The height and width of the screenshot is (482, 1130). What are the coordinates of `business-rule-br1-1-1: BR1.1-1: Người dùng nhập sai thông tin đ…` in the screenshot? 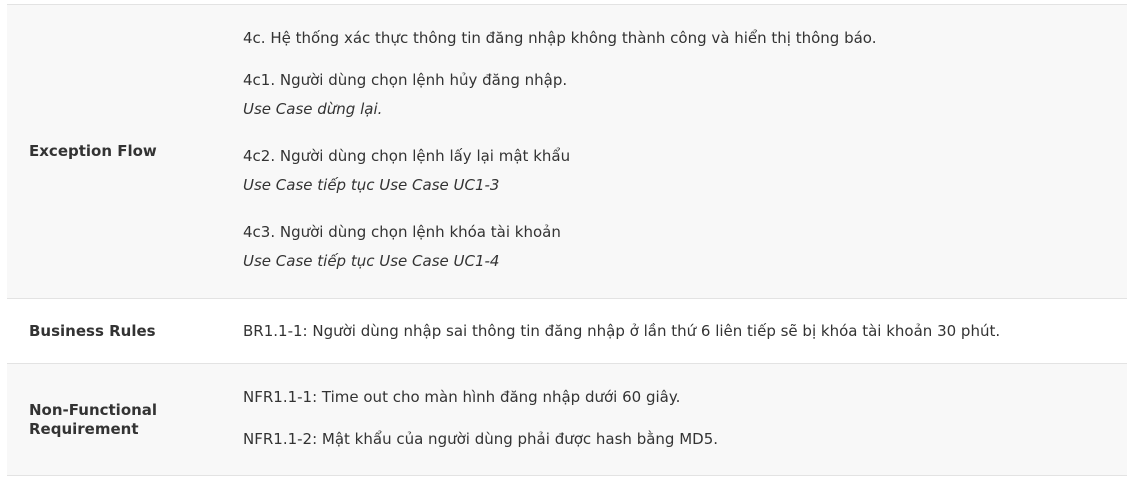 It's located at (622, 330).